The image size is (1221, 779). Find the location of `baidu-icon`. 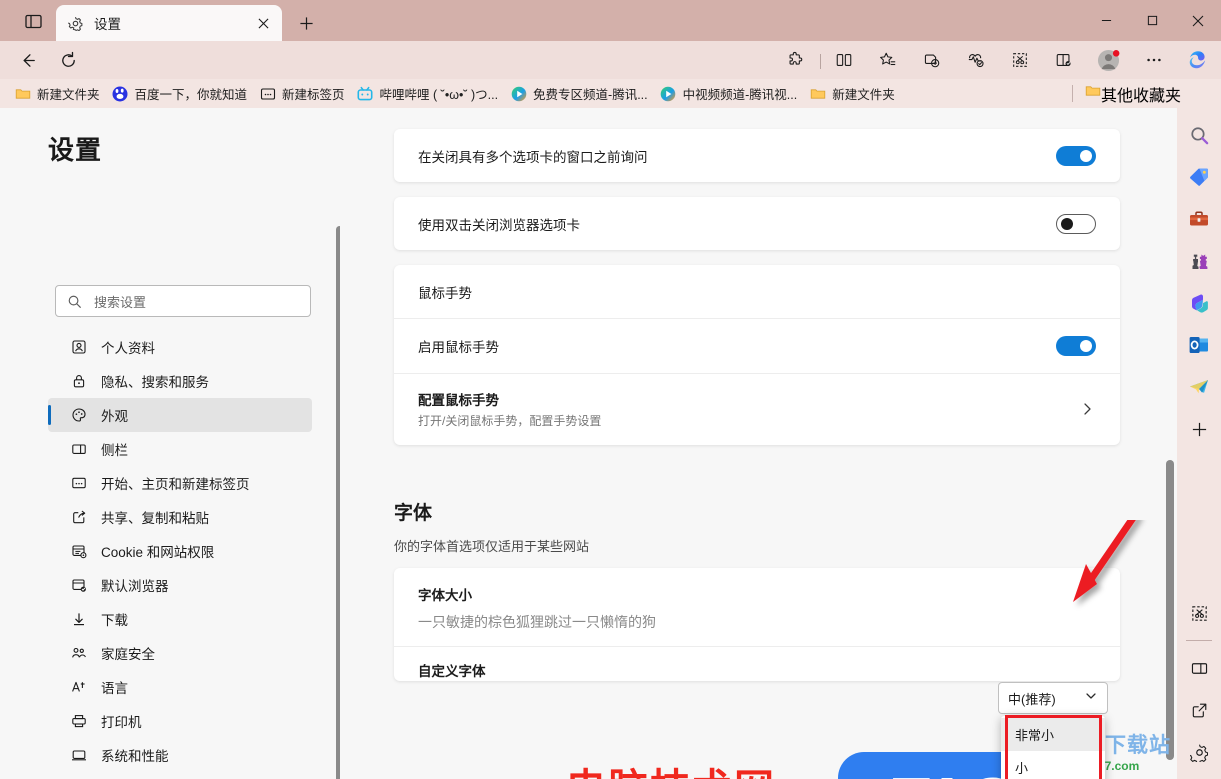

baidu-icon is located at coordinates (120, 93).